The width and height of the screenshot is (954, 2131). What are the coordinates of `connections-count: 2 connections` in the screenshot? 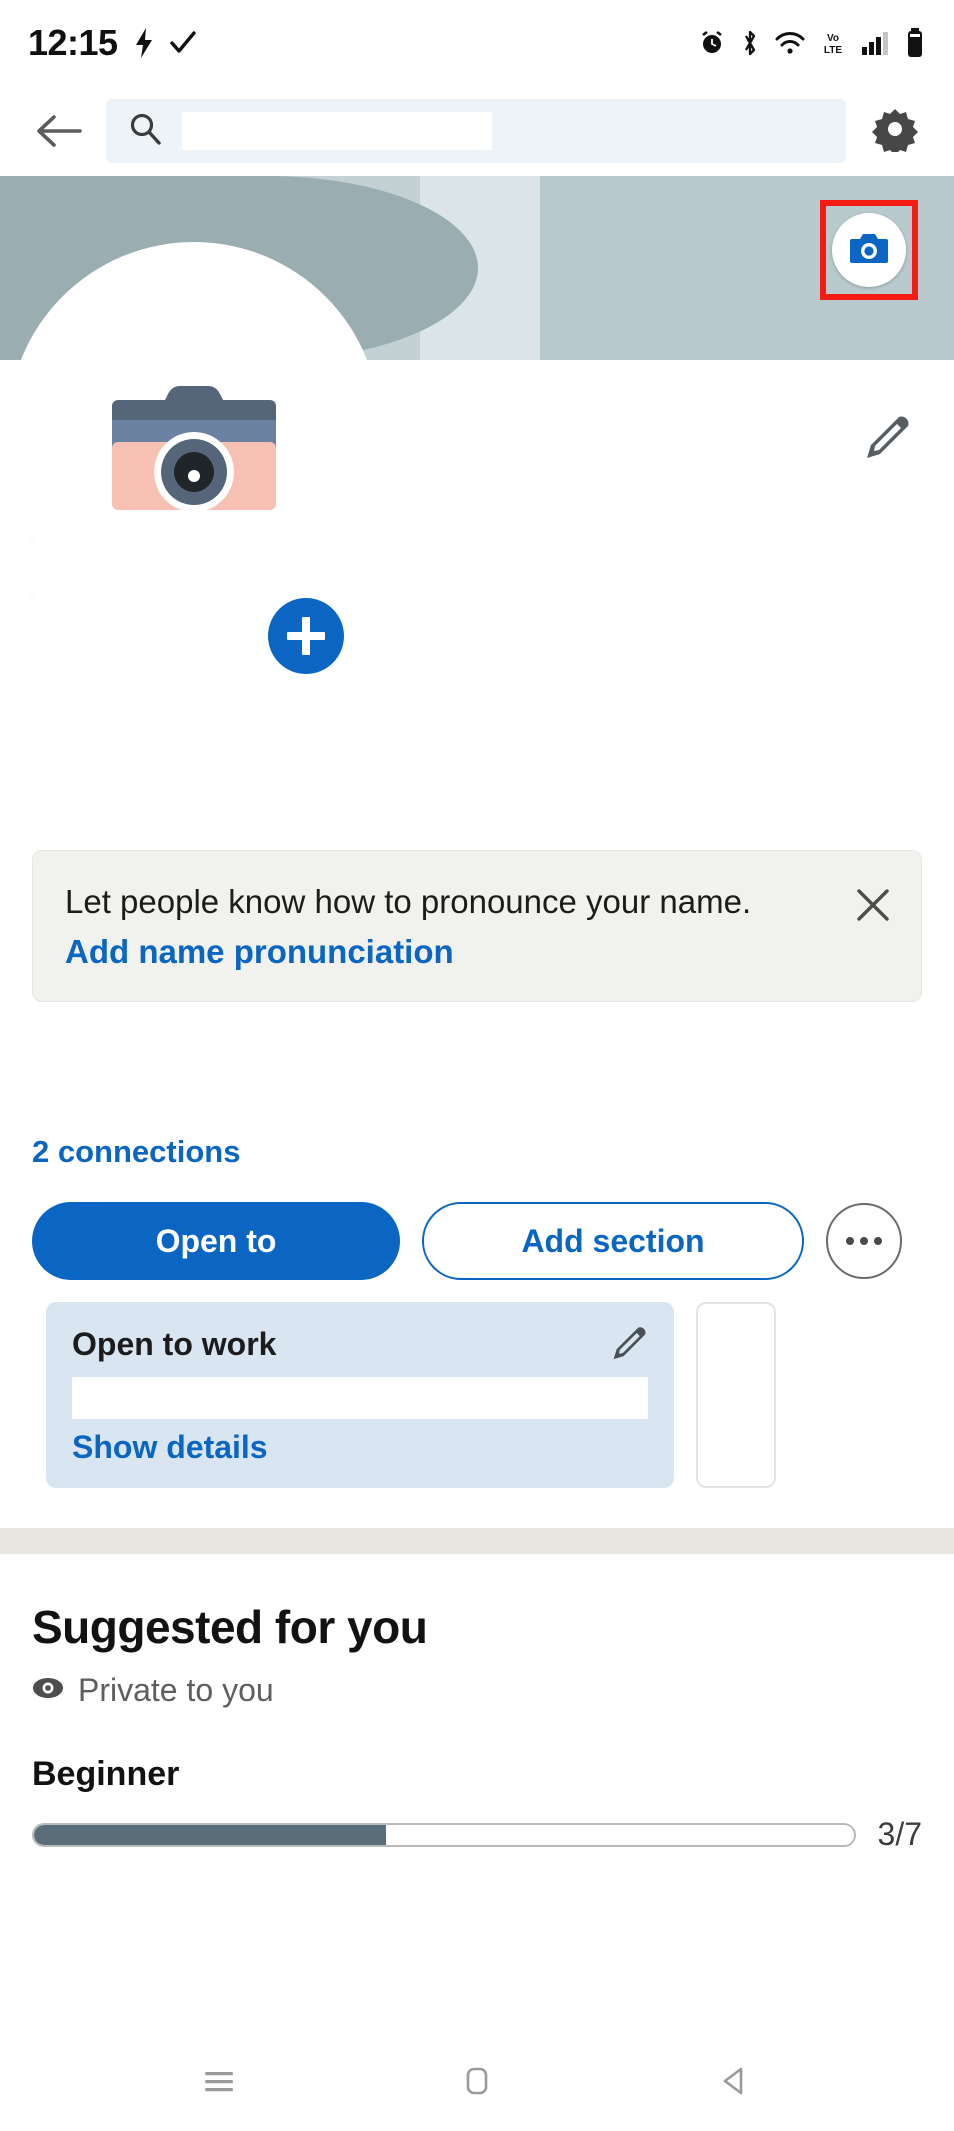 It's located at (477, 1152).